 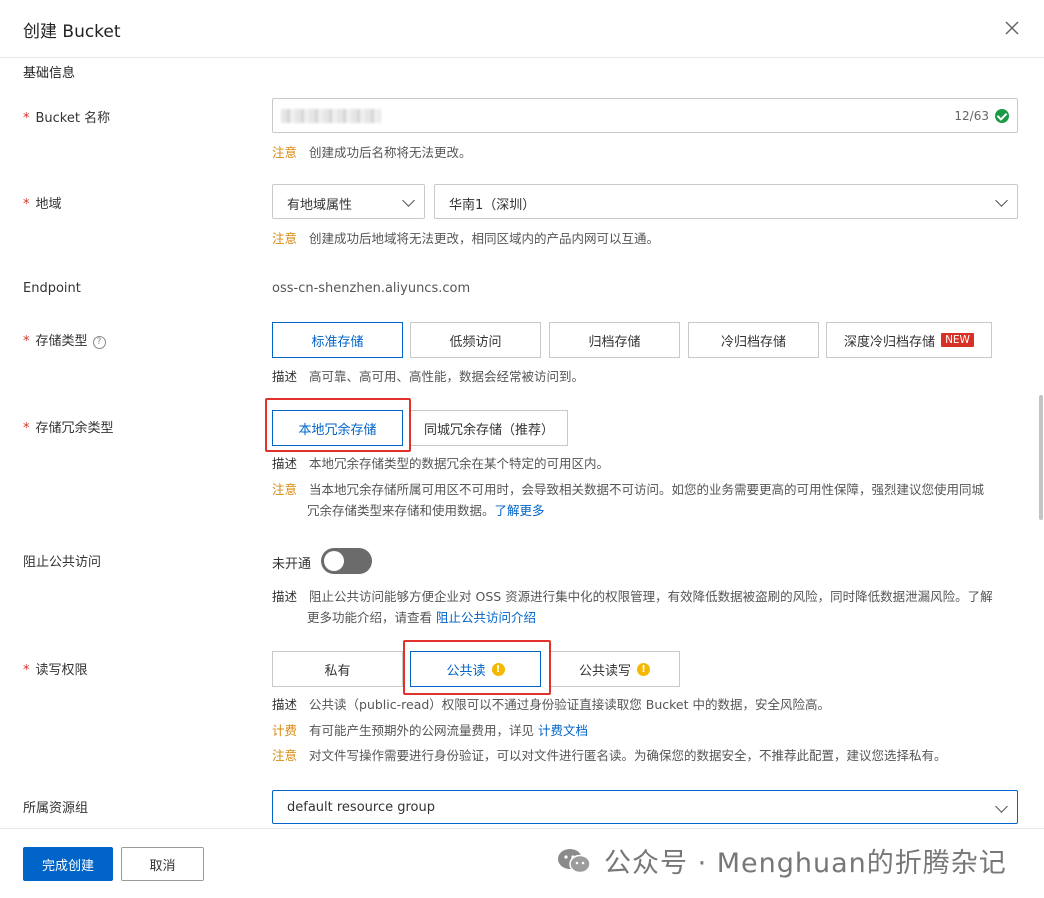 What do you see at coordinates (64, 339) in the screenshot?
I see `storage-class-label: * 存储类型?` at bounding box center [64, 339].